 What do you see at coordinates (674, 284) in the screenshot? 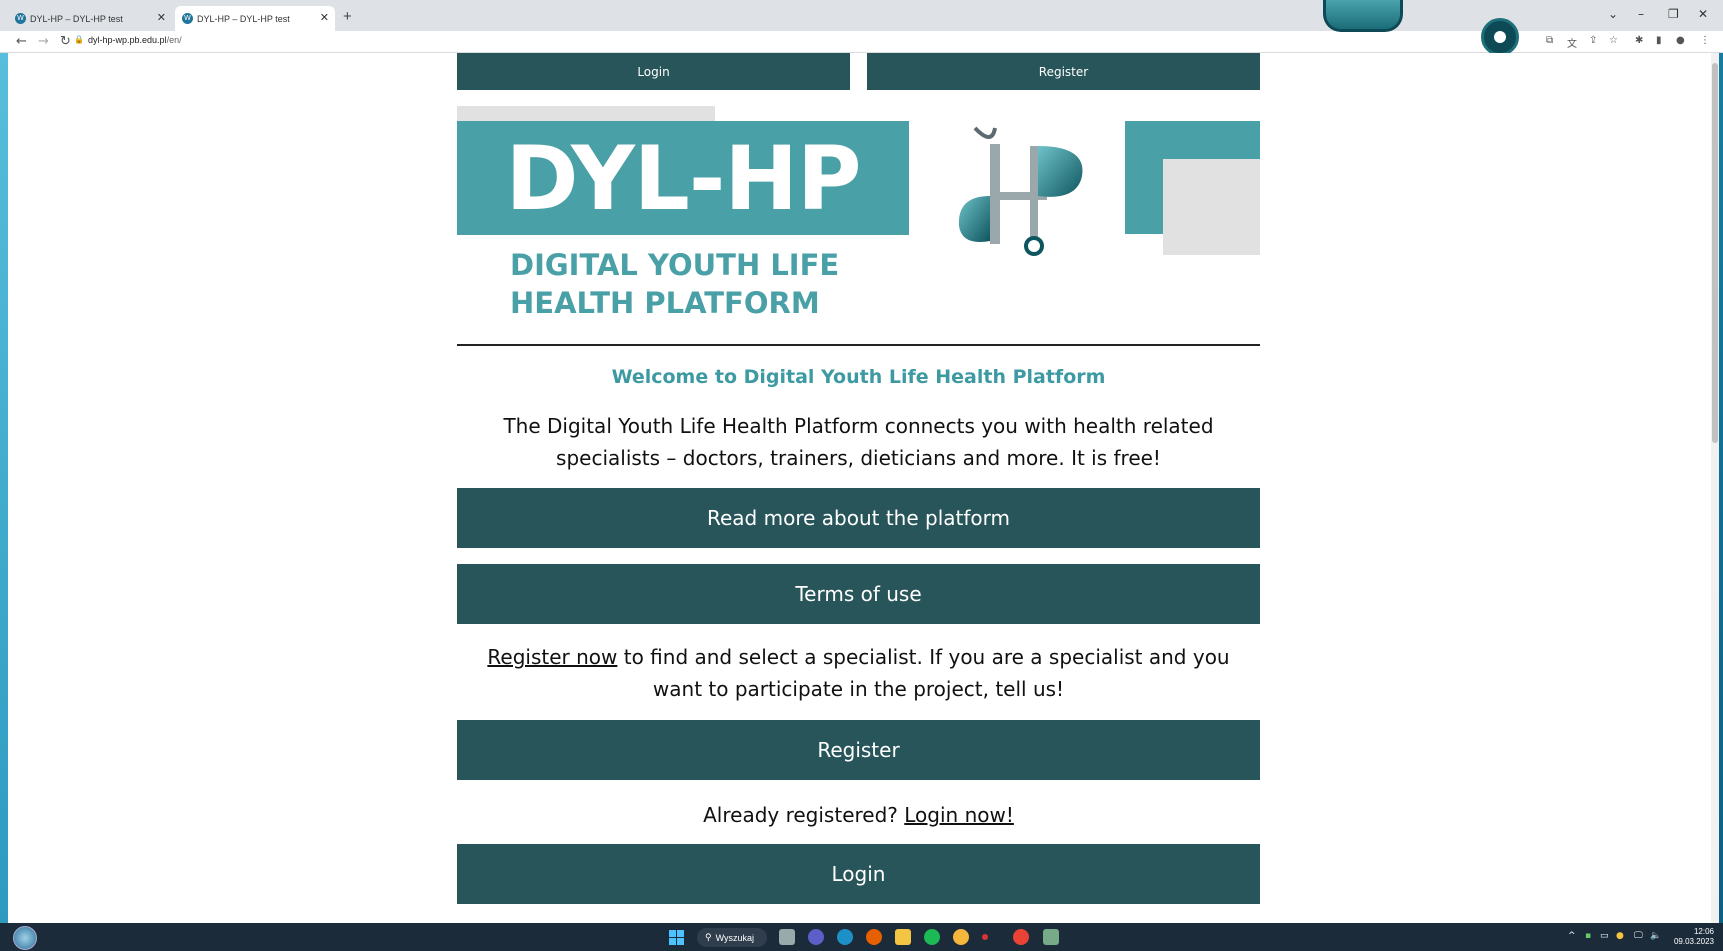
I see `logo-subtitle: DIGITAL YOUTH LIFE HEALTH PLATFORM` at bounding box center [674, 284].